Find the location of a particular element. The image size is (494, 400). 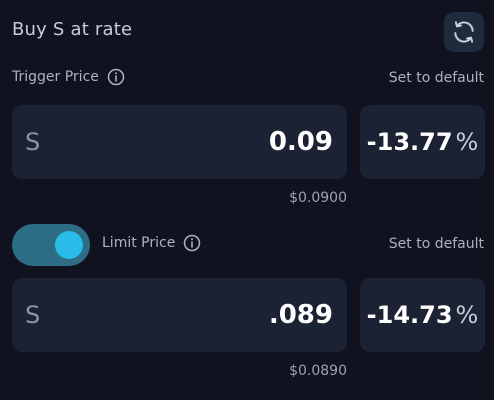

trigger-price-label: Trigger Price is located at coordinates (55, 77).